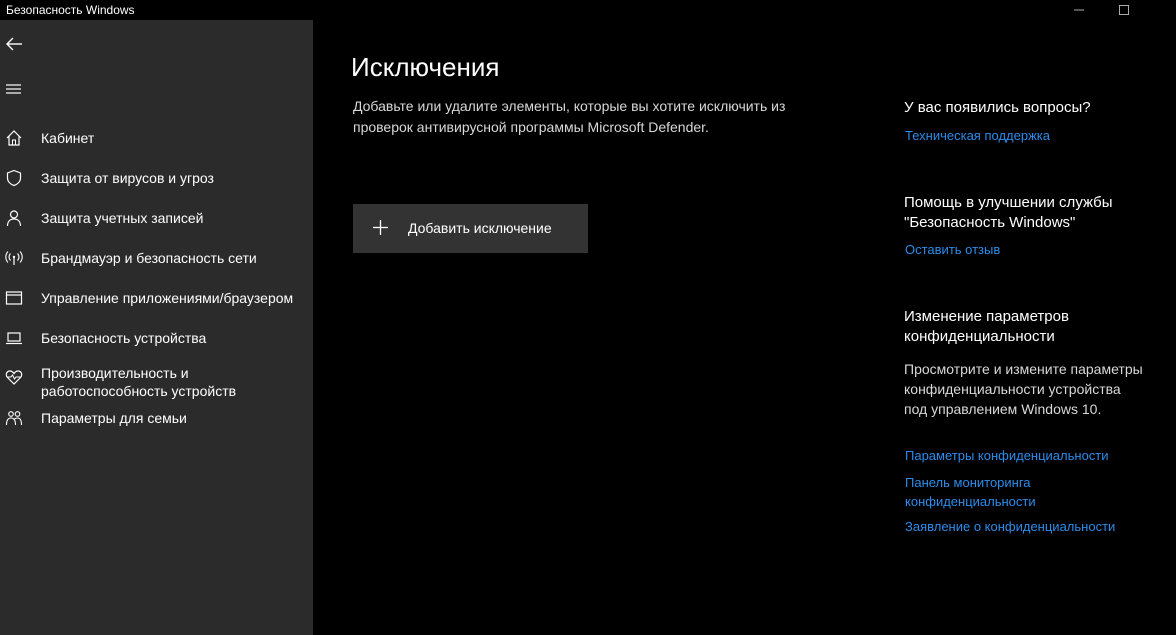 The image size is (1176, 635). Describe the element at coordinates (1030, 135) in the screenshot. I see `support-link: Техническая поддержка` at that location.